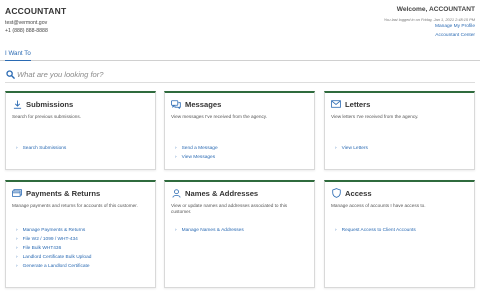 Image resolution: width=480 pixels, height=295 pixels. I want to click on view-messages-link: › View Messages, so click(196, 157).